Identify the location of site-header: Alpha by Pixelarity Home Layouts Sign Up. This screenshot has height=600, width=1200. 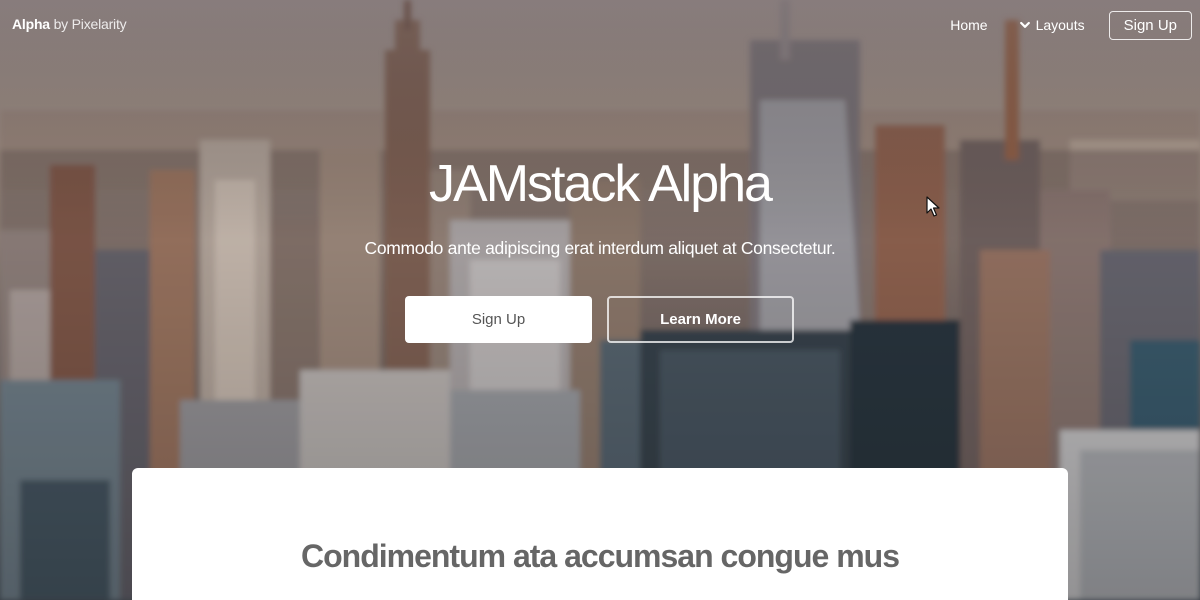
(600, 25).